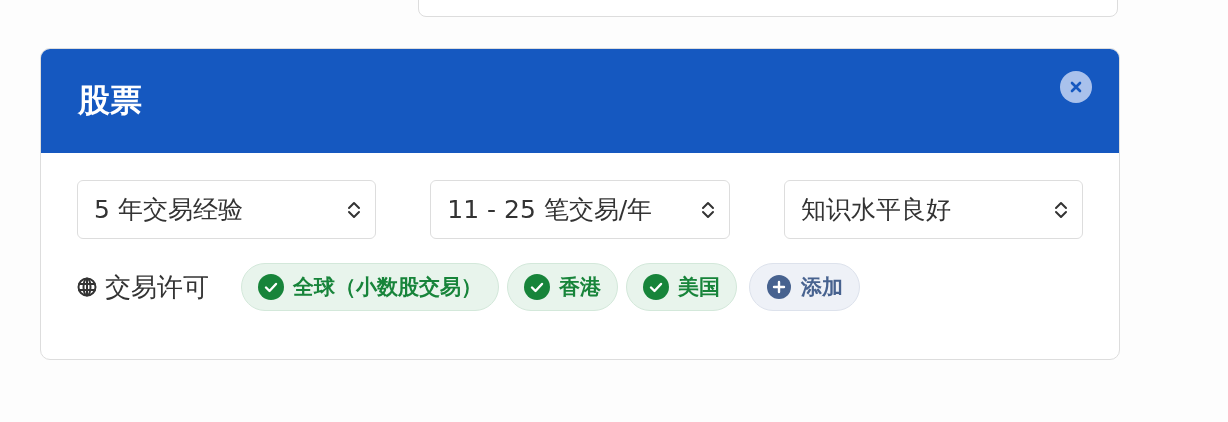 The width and height of the screenshot is (1228, 422). I want to click on select-field: 知识水平良好, so click(933, 209).